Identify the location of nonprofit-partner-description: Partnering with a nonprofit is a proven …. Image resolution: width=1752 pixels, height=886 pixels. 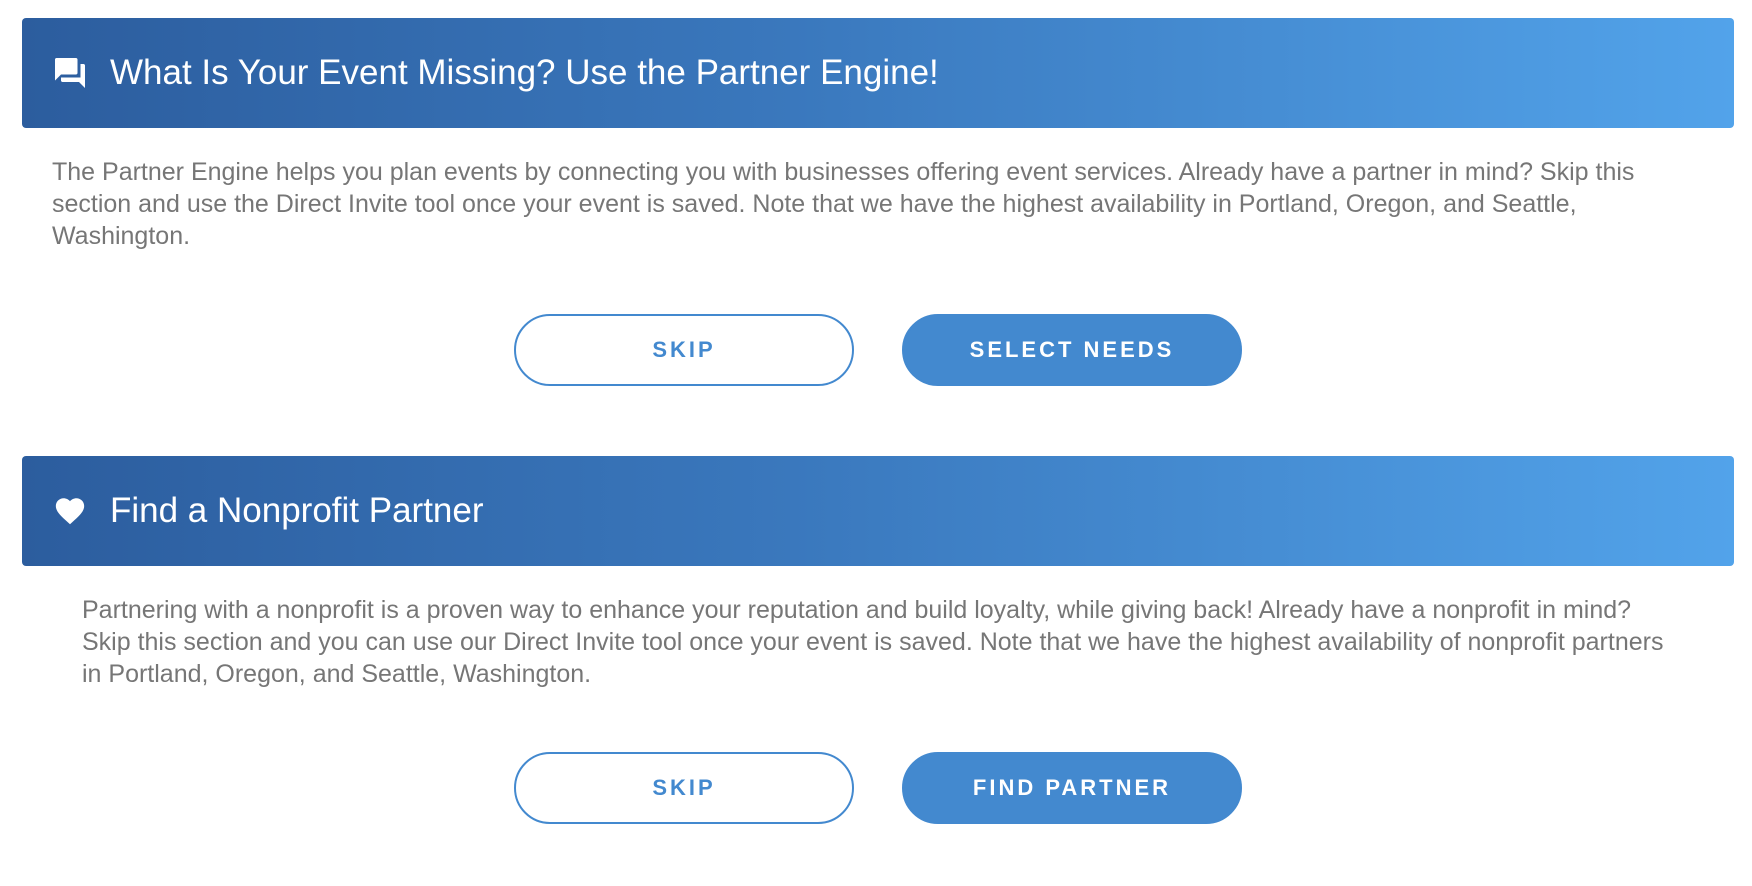
(873, 642).